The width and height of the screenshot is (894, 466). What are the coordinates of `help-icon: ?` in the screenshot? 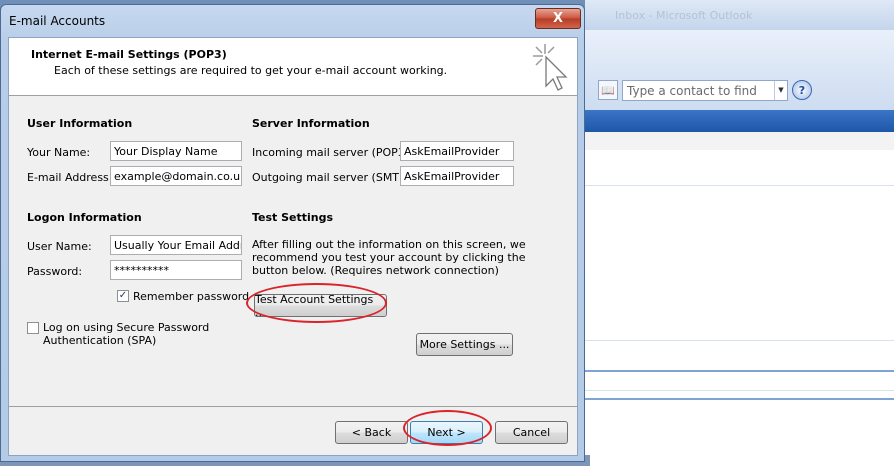 It's located at (802, 90).